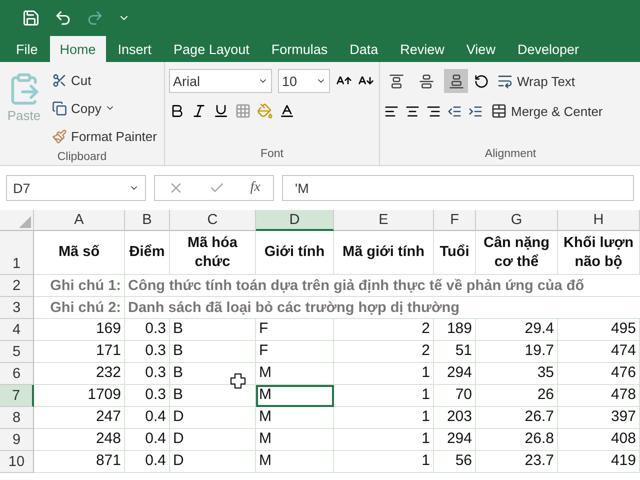 This screenshot has width=640, height=480. Describe the element at coordinates (79, 286) in the screenshot. I see `note-label: Ghi chú 1:` at that location.